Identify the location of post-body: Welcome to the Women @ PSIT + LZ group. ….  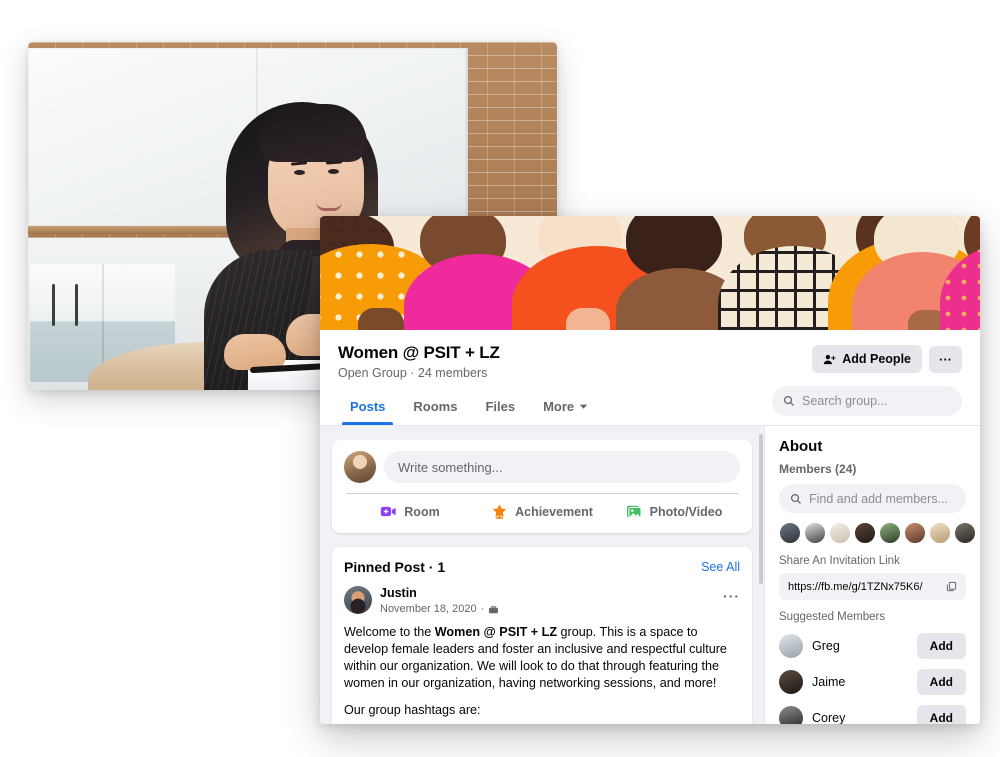
(542, 674).